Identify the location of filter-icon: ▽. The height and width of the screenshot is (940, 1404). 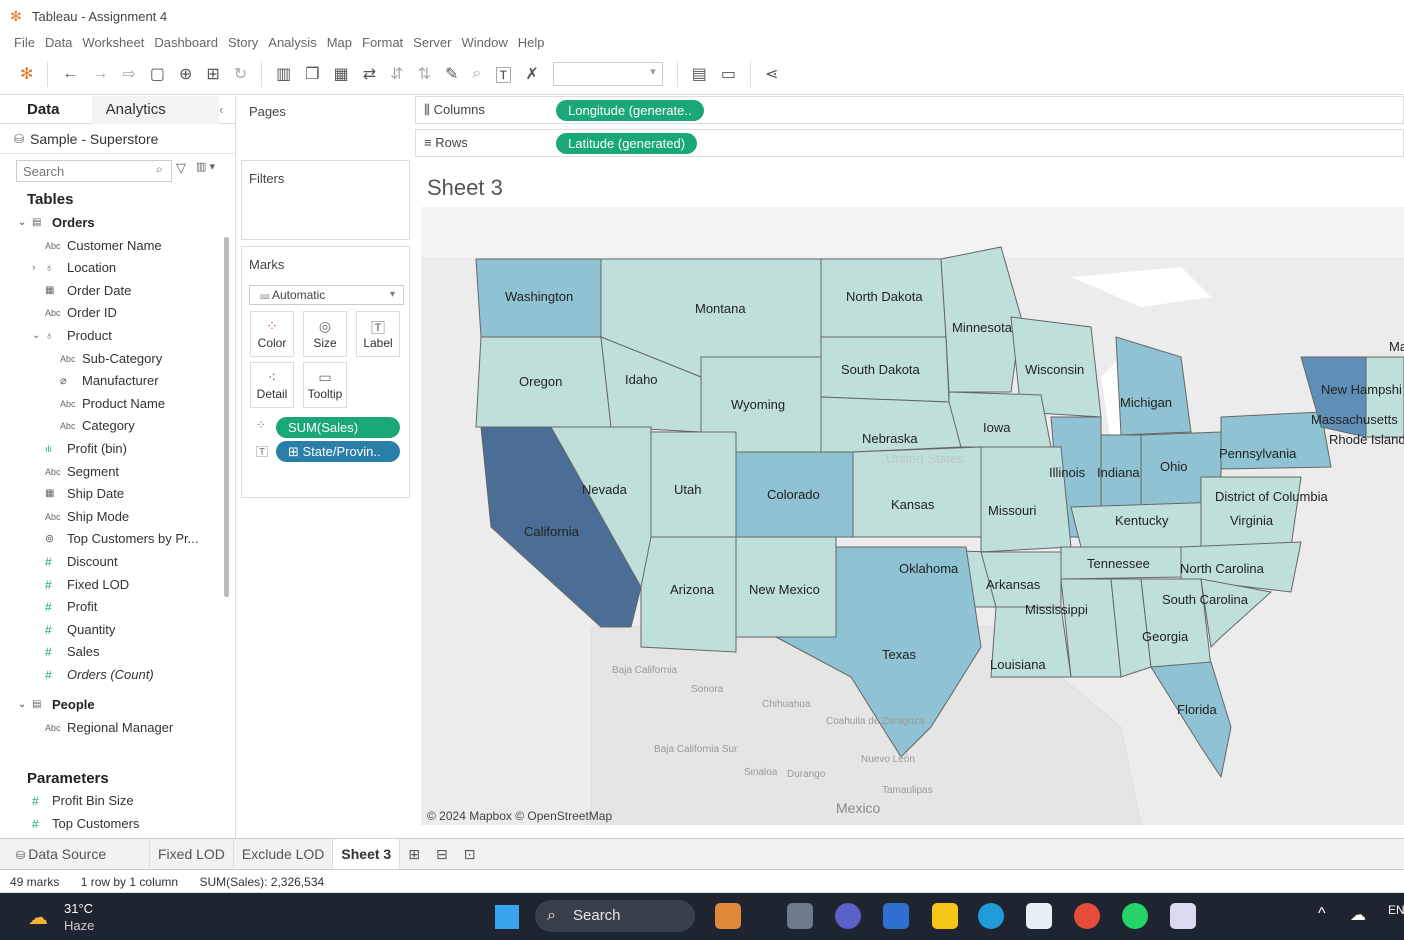
(181, 168).